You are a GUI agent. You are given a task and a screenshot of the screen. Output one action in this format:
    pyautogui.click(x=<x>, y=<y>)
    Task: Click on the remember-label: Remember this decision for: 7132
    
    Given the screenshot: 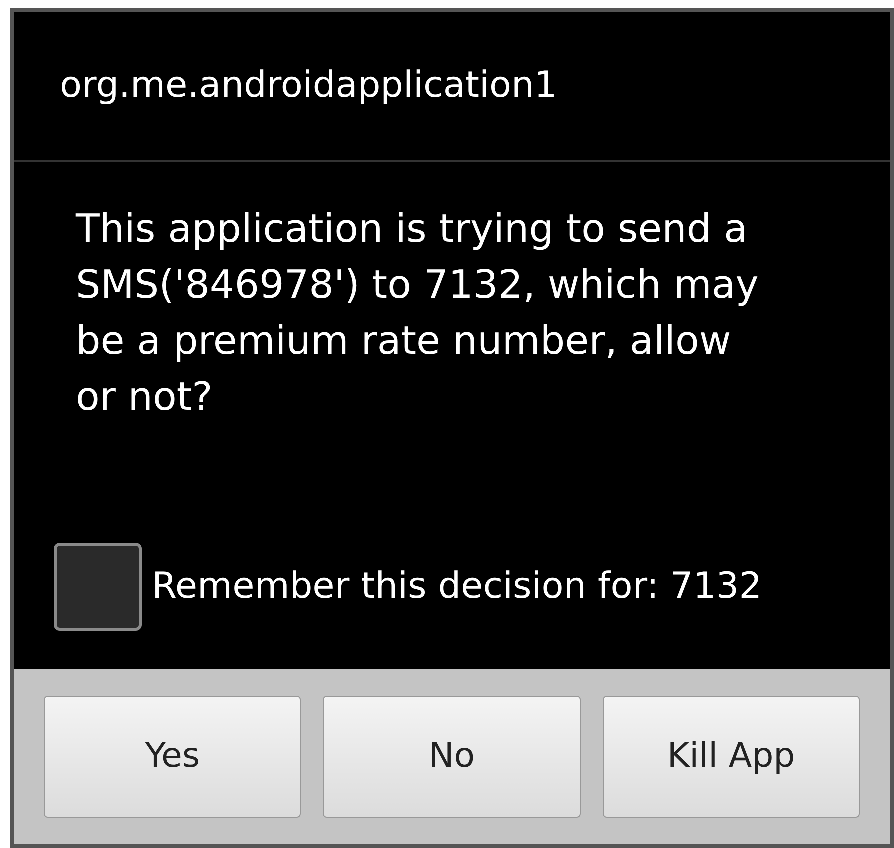 What is the action you would take?
    pyautogui.click(x=457, y=587)
    